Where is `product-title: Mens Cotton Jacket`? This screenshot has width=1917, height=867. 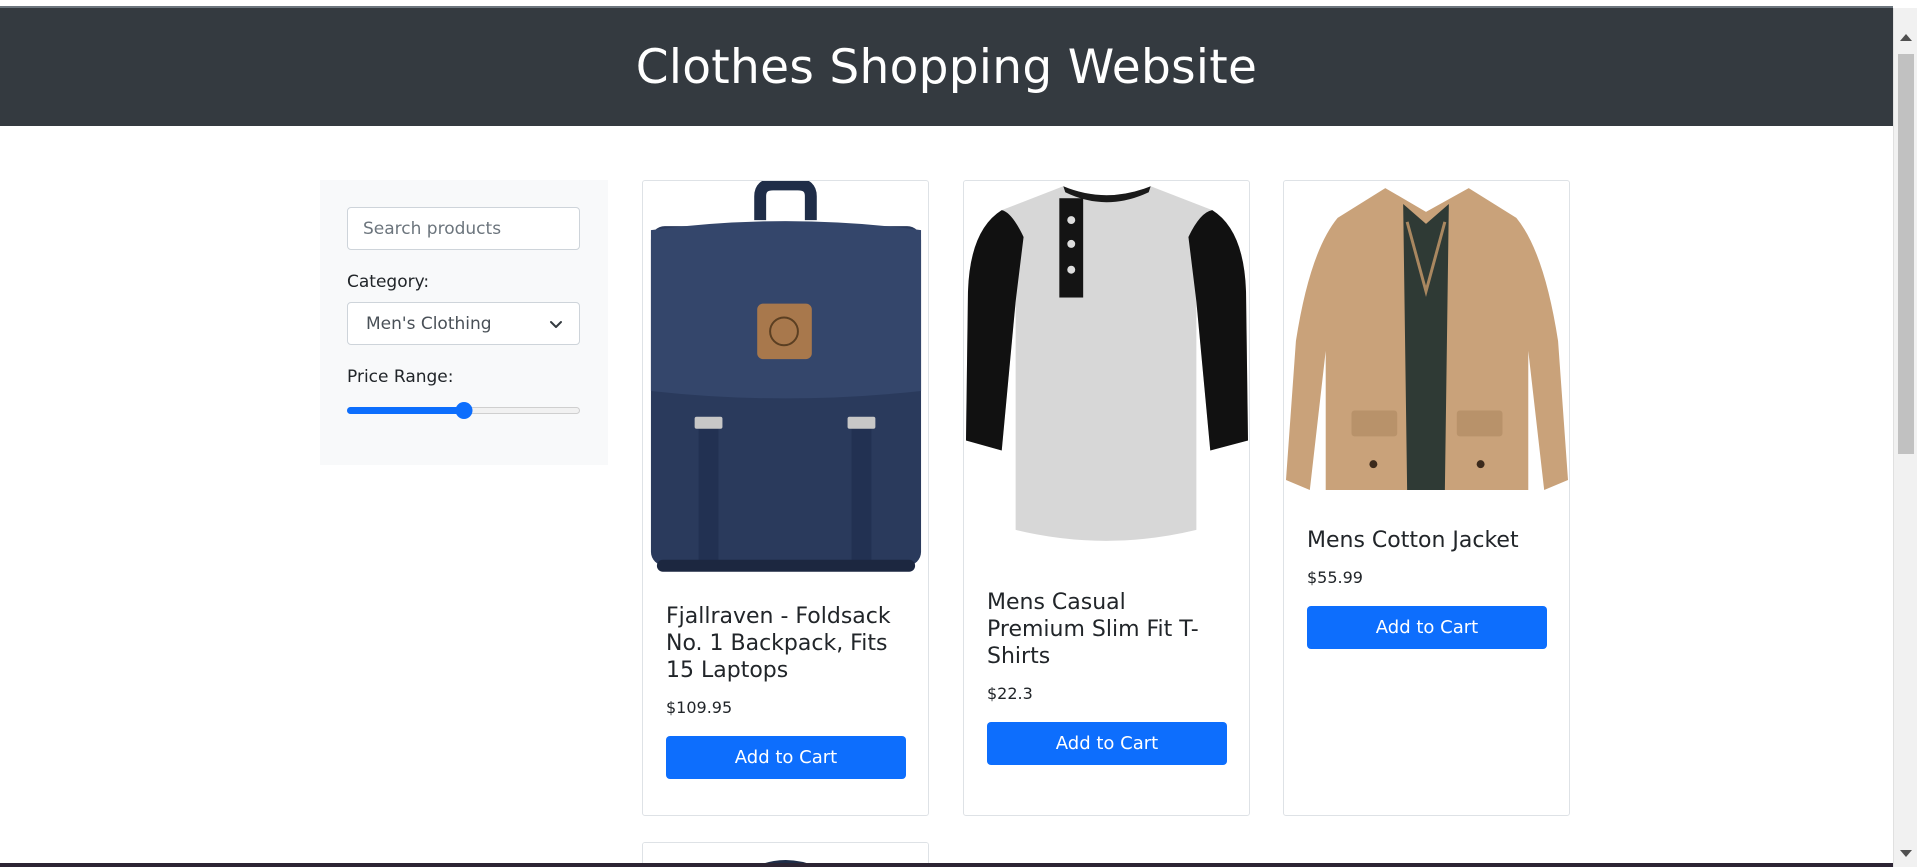
product-title: Mens Cotton Jacket is located at coordinates (1413, 540).